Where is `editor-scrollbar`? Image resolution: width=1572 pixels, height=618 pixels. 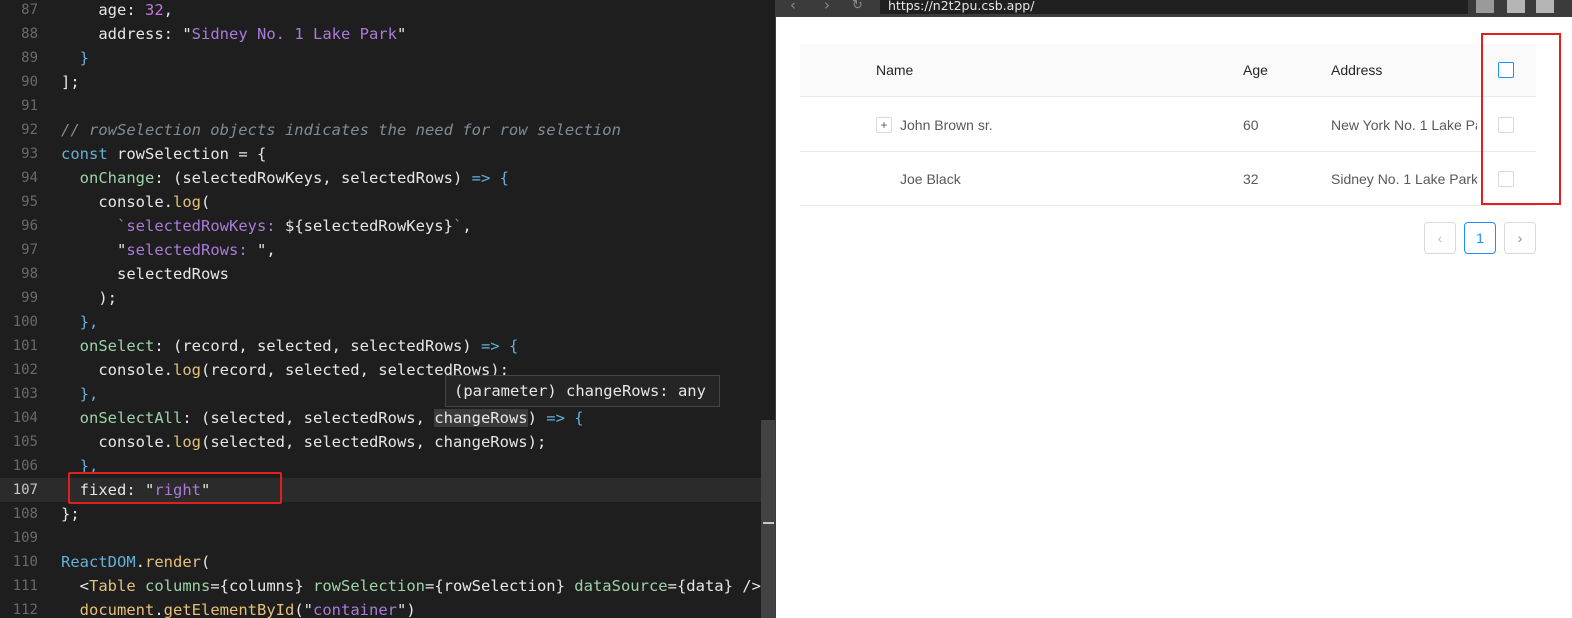 editor-scrollbar is located at coordinates (768, 519).